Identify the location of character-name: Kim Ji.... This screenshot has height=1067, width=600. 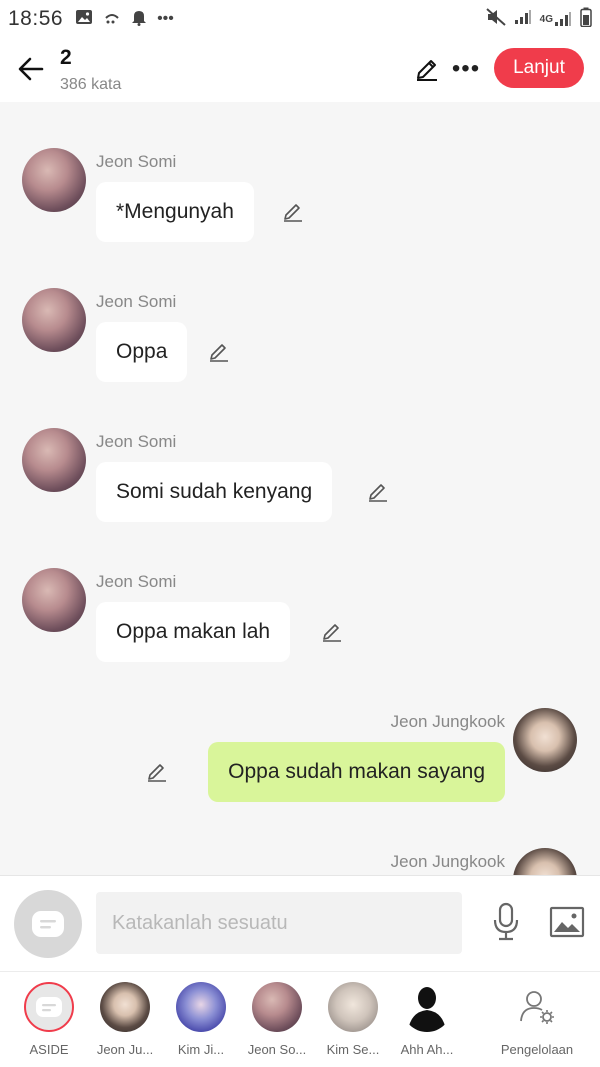
(201, 1049).